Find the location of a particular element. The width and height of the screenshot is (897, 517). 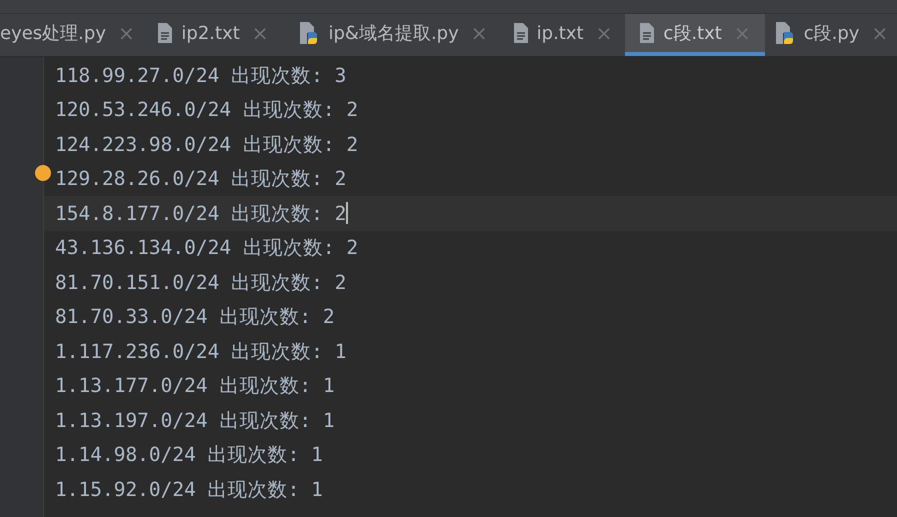

editor-tab: c段.py × is located at coordinates (831, 35).